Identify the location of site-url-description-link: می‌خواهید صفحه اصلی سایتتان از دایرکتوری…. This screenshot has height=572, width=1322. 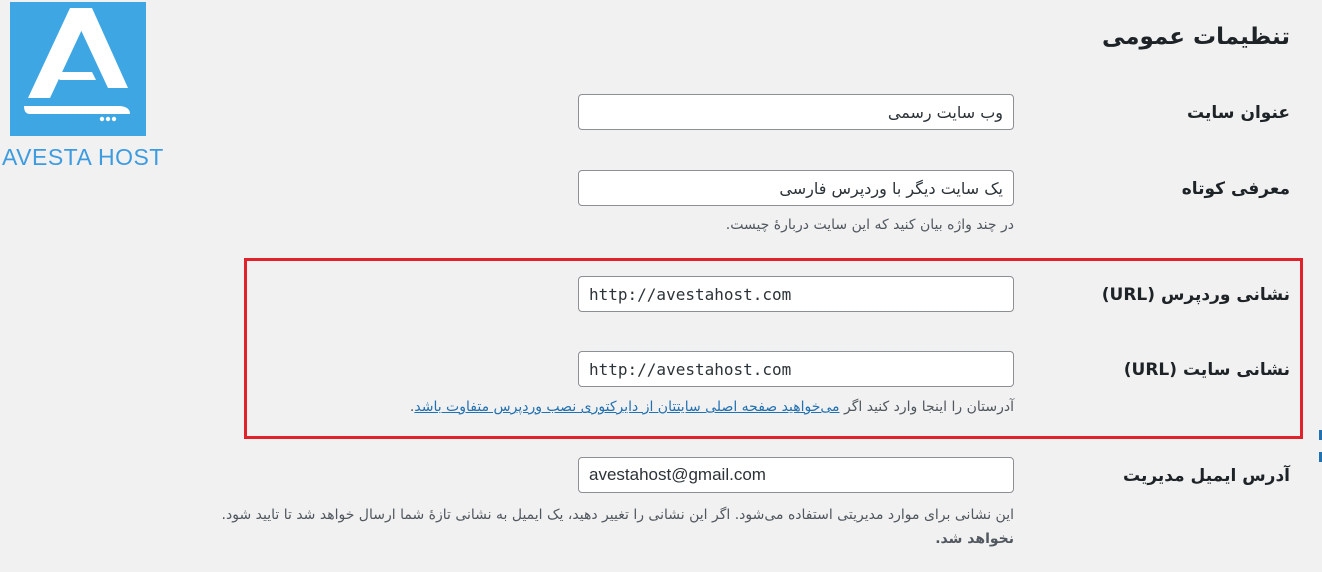
(626, 407).